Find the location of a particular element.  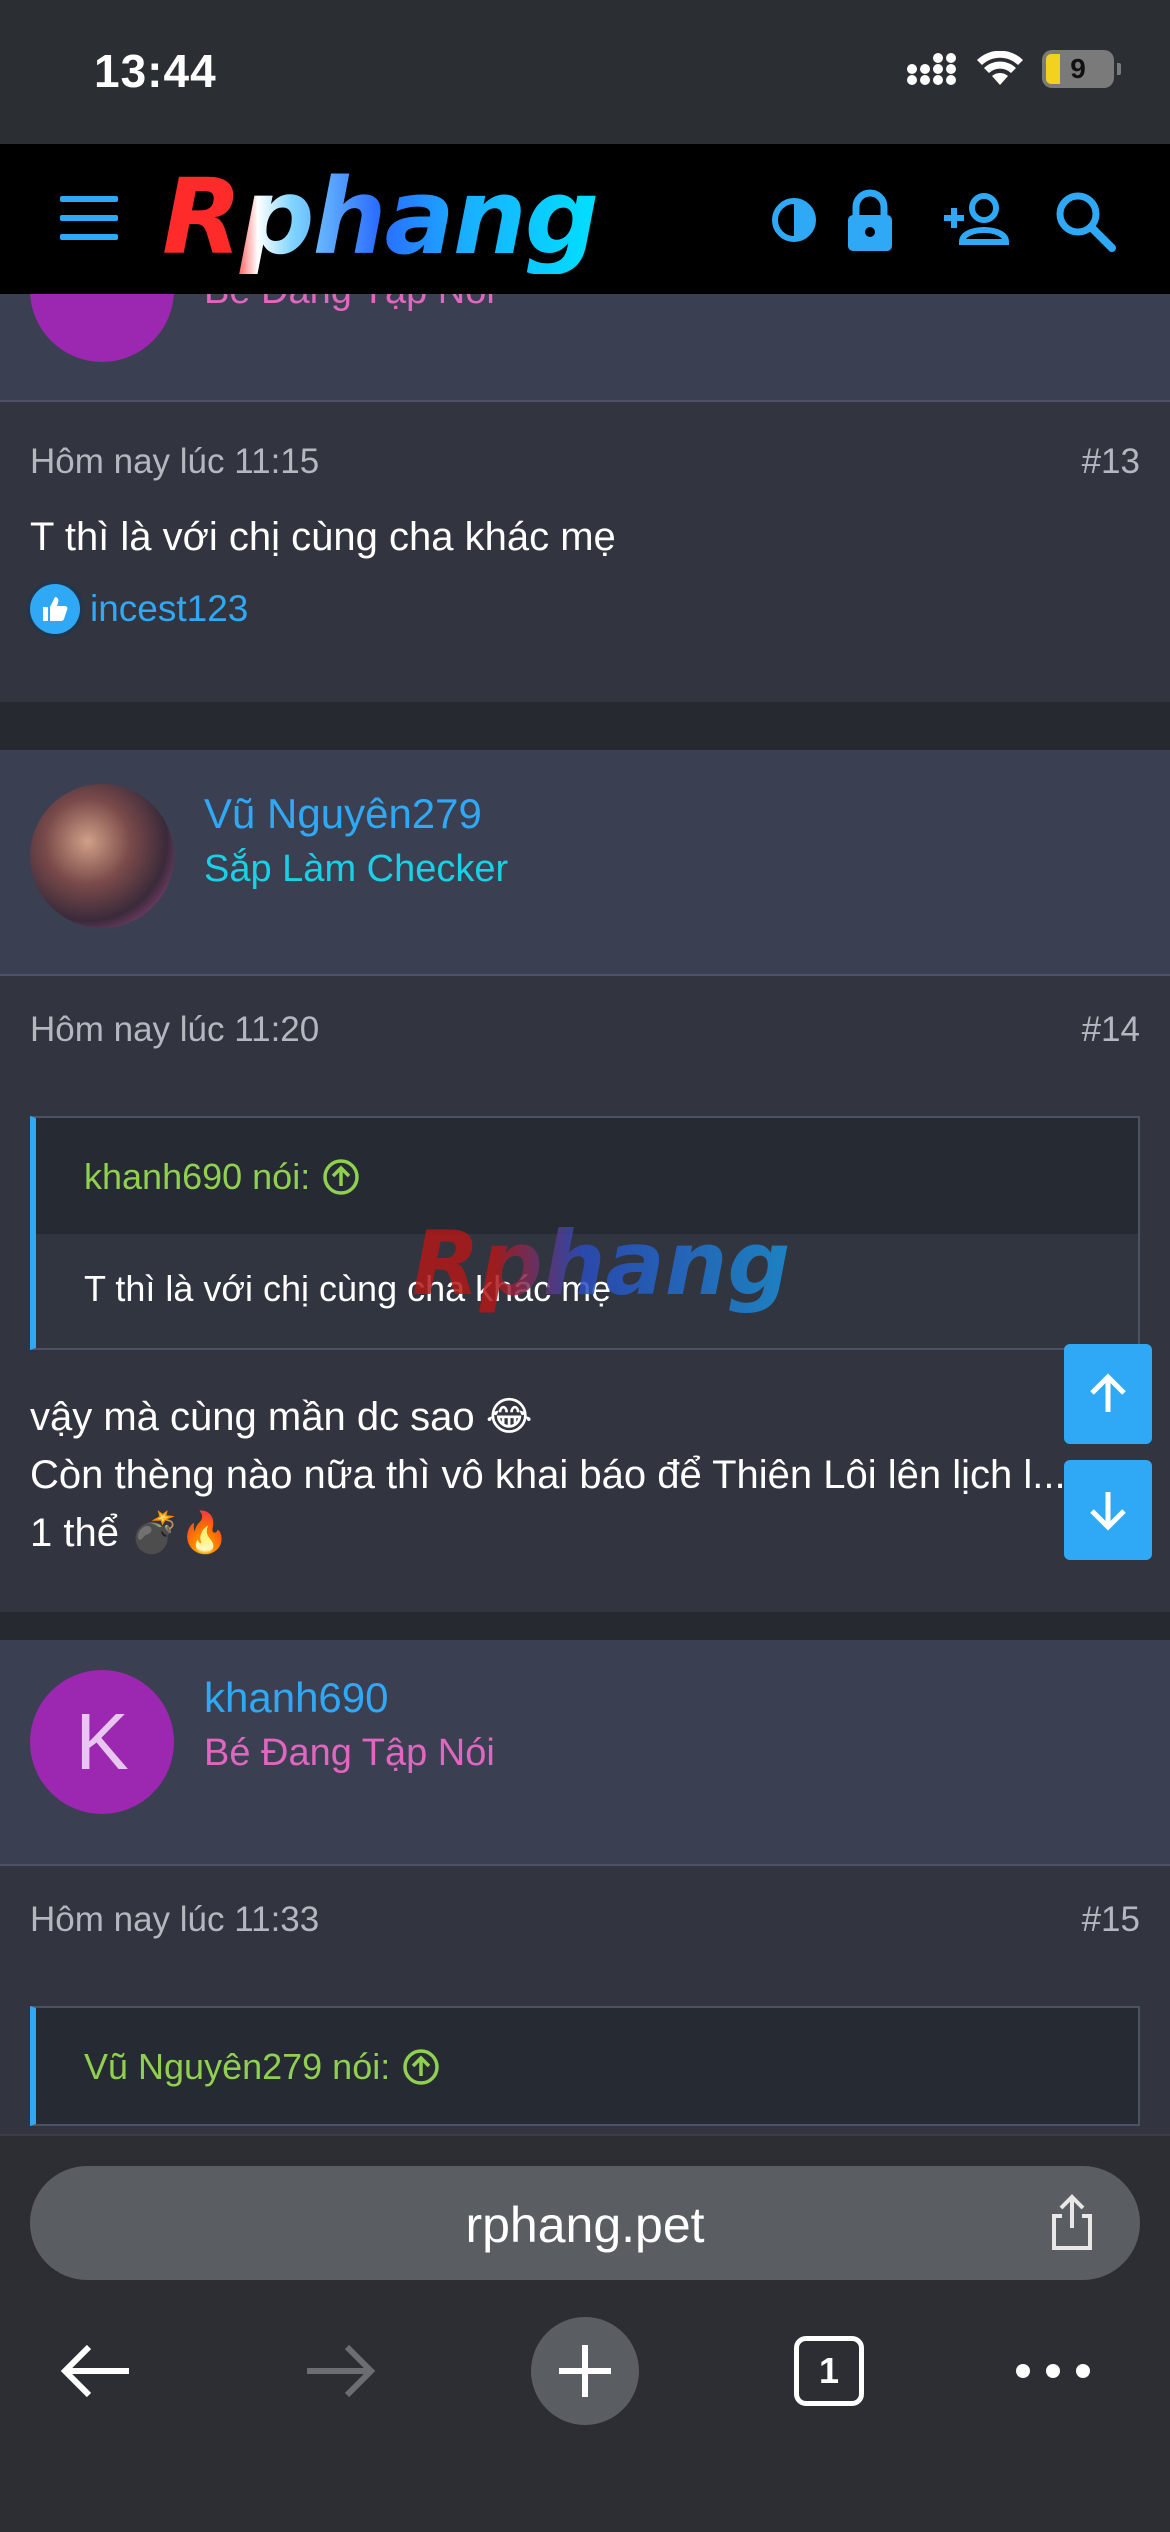

more-icon is located at coordinates (1053, 2371).